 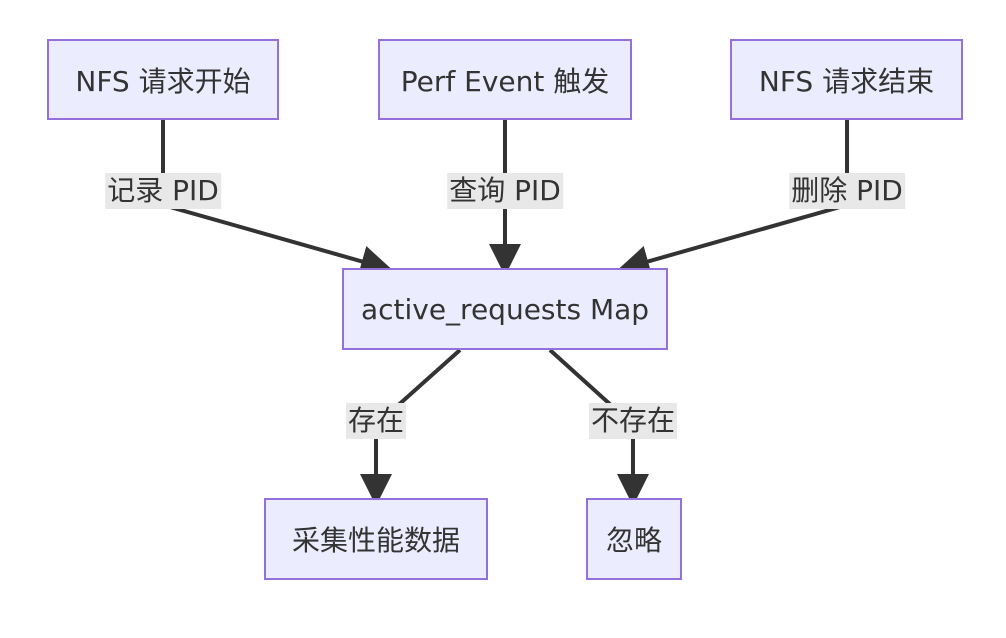 I want to click on node-collect-performance-data-label: 采集性能数据, so click(x=375, y=540).